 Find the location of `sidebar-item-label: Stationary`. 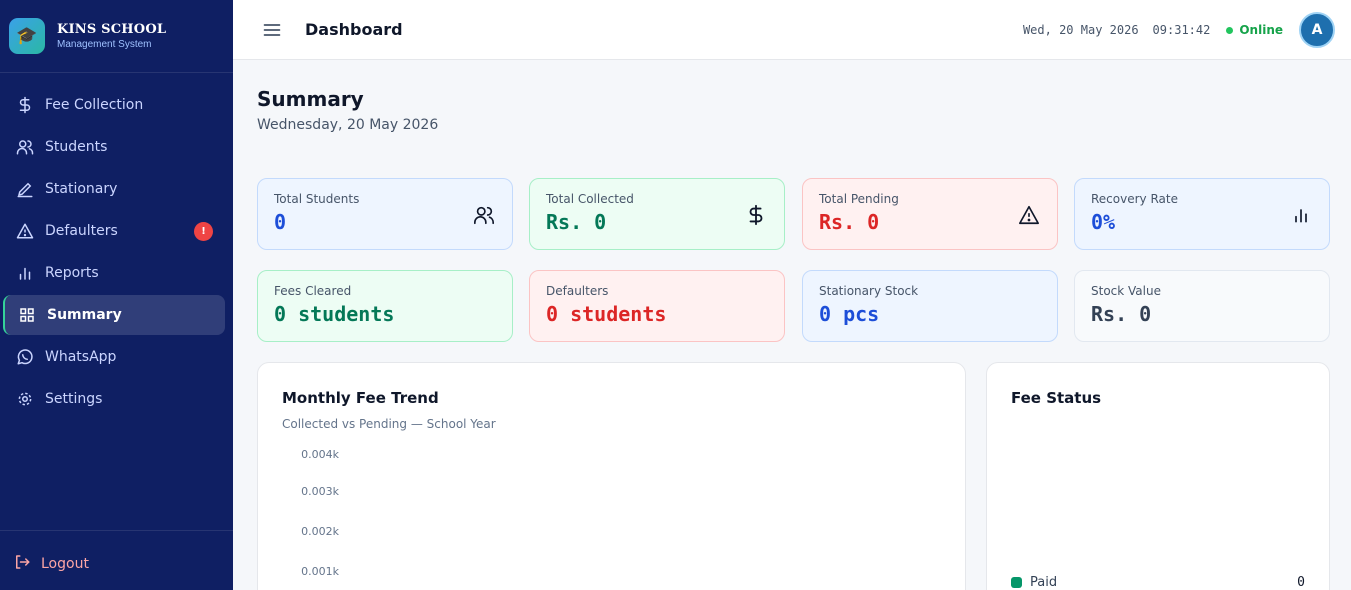

sidebar-item-label: Stationary is located at coordinates (81, 189).